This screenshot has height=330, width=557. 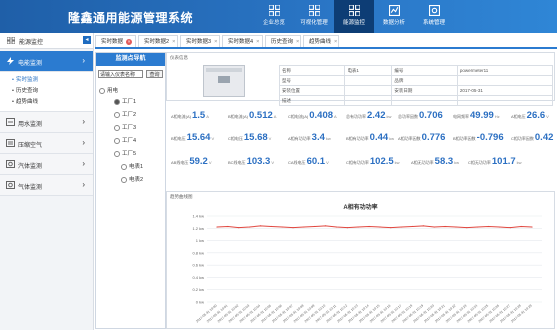 What do you see at coordinates (433, 23) in the screenshot?
I see `nav-label: 系统管理` at bounding box center [433, 23].